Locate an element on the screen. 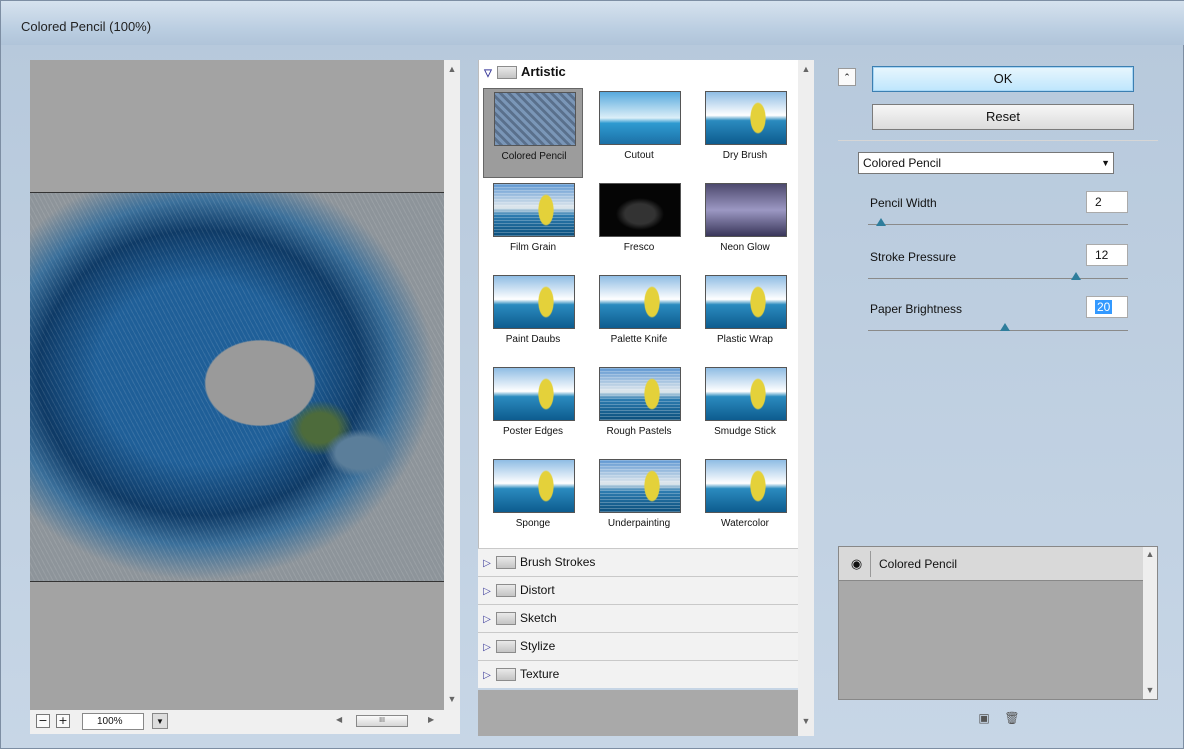 This screenshot has height=749, width=1184. expanded-triangle-icon: ▽ is located at coordinates (488, 73).